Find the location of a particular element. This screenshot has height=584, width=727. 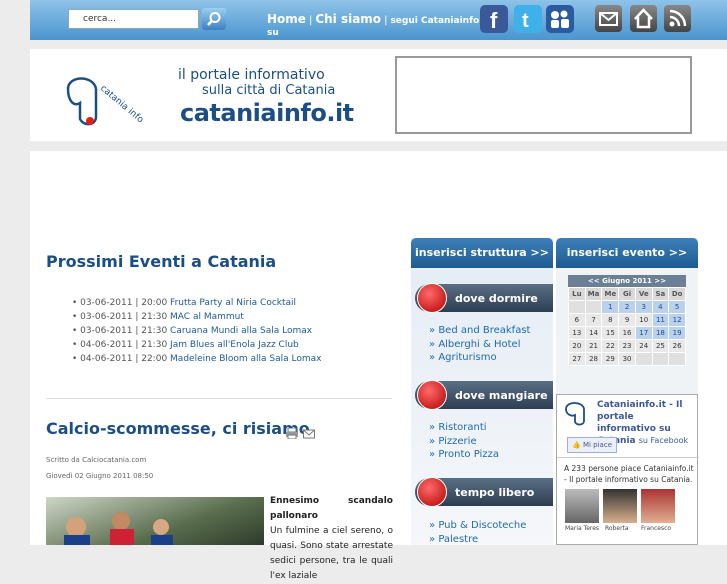

article-lead: Ennesimo scandalo pallonaro is located at coordinates (331, 508).